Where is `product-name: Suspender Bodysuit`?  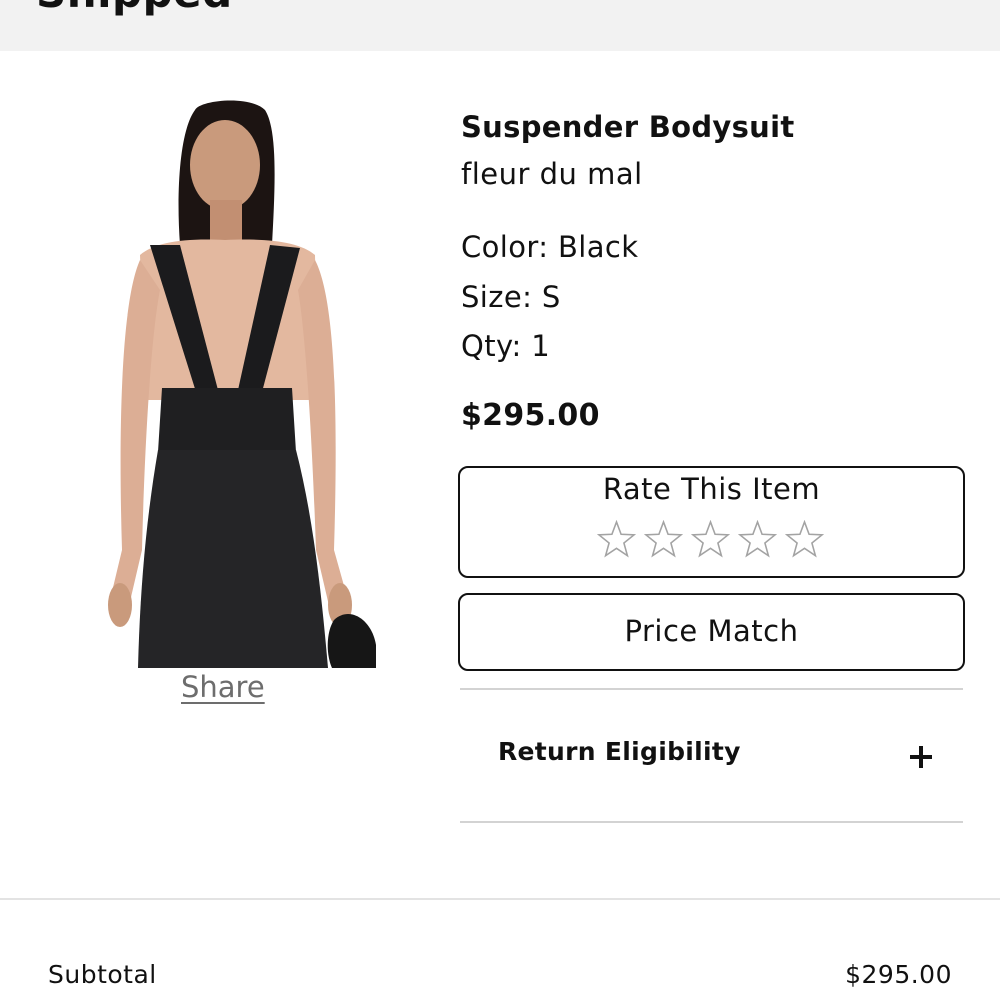
product-name: Suspender Bodysuit is located at coordinates (628, 127).